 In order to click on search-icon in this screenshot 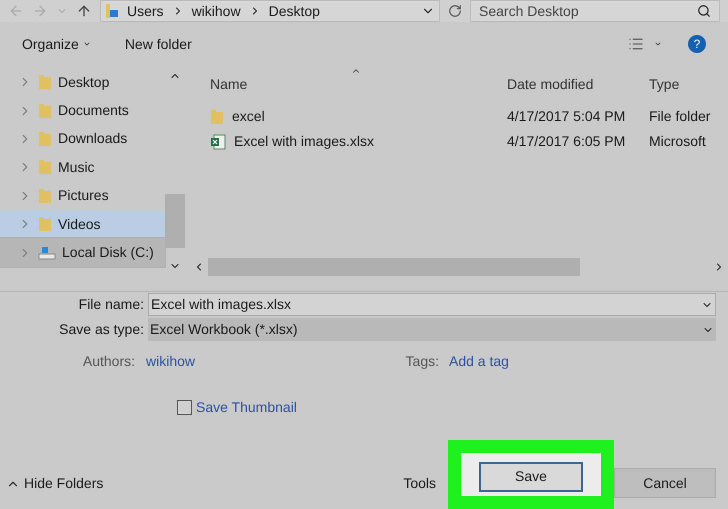, I will do `click(704, 11)`.